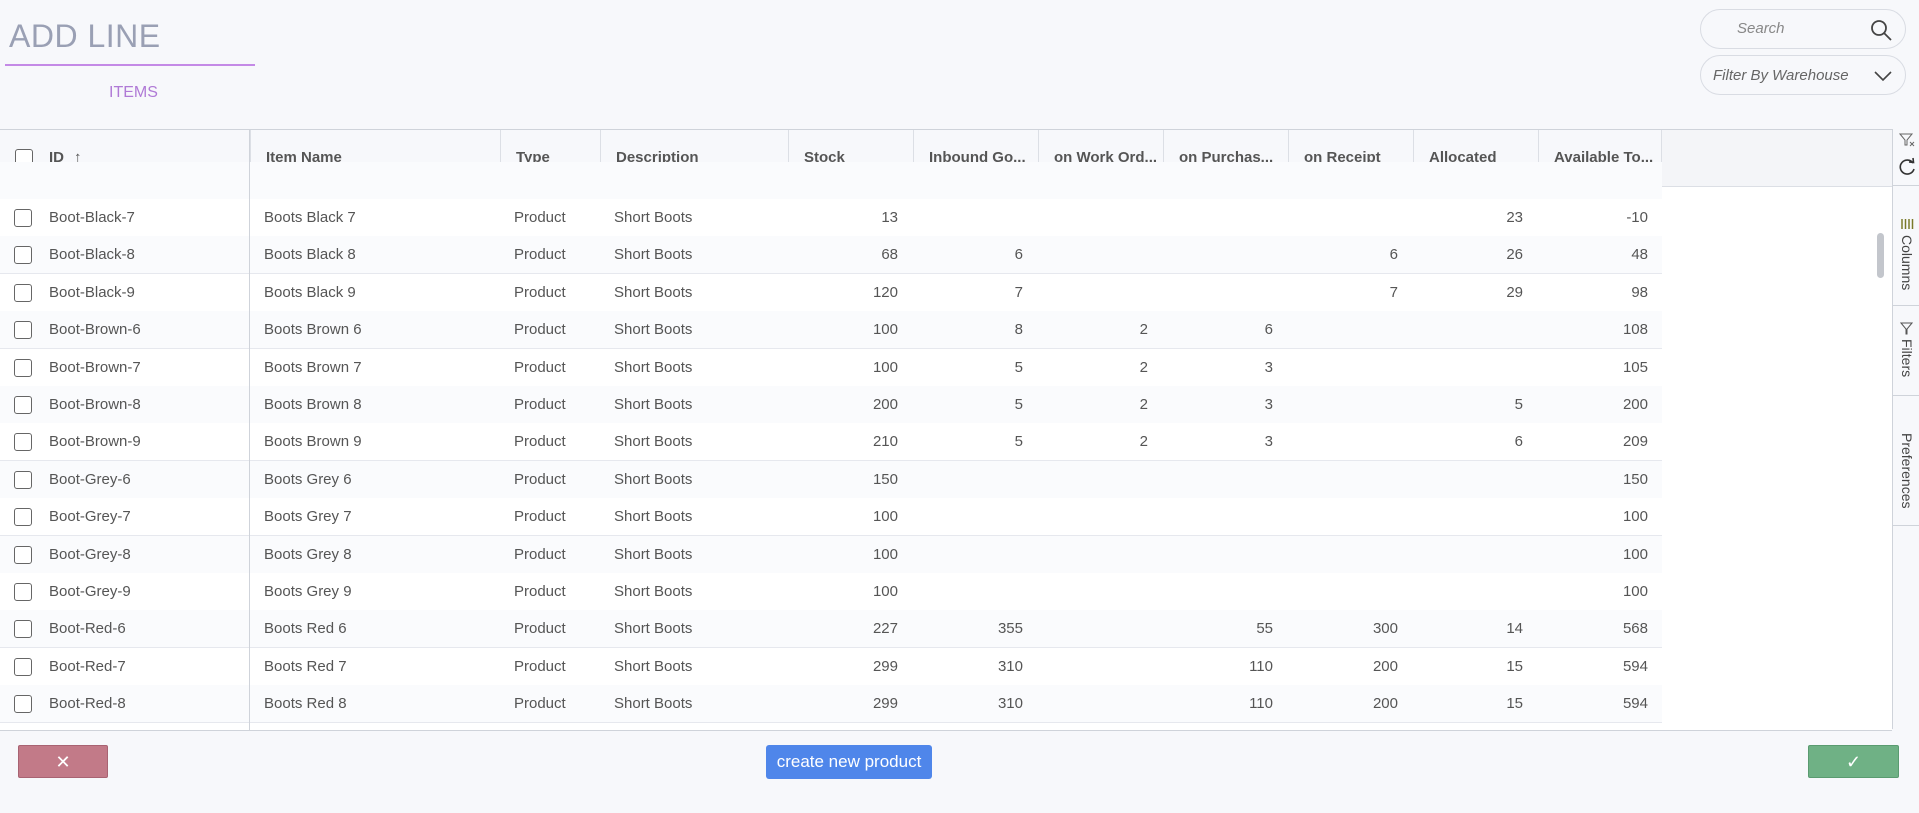 Image resolution: width=1919 pixels, height=813 pixels. What do you see at coordinates (1907, 167) in the screenshot?
I see `refresh-icon` at bounding box center [1907, 167].